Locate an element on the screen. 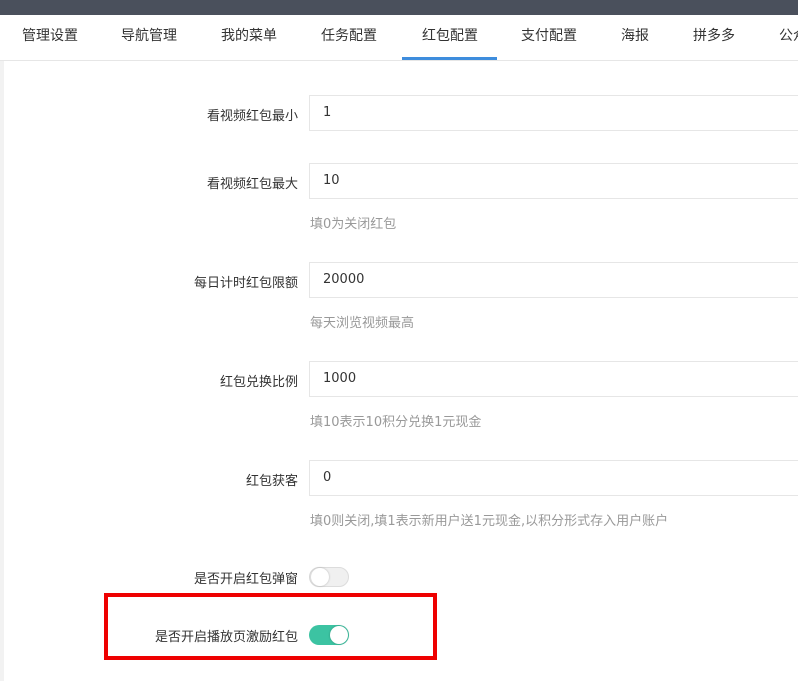 The image size is (798, 681). redpack-gain-input: 0 is located at coordinates (553, 478).